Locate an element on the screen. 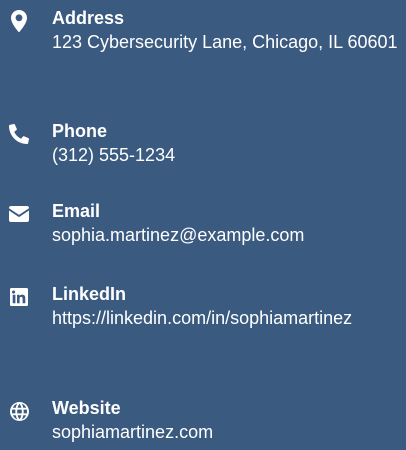  phone-value: (312) 555-1234 is located at coordinates (227, 155).